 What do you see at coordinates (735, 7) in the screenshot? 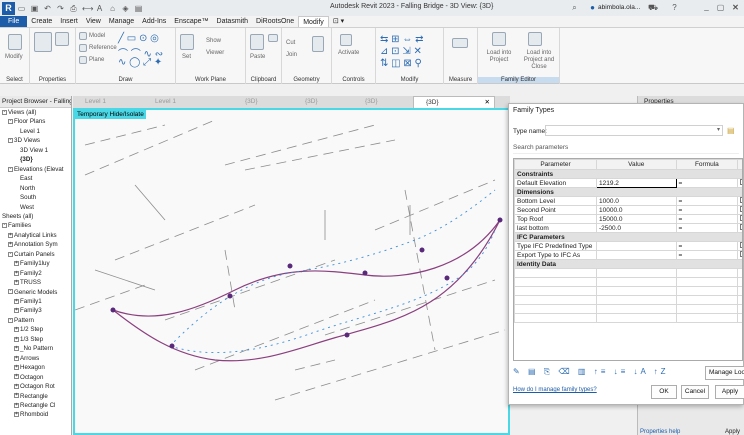
I see `close-icon: ✕` at bounding box center [735, 7].